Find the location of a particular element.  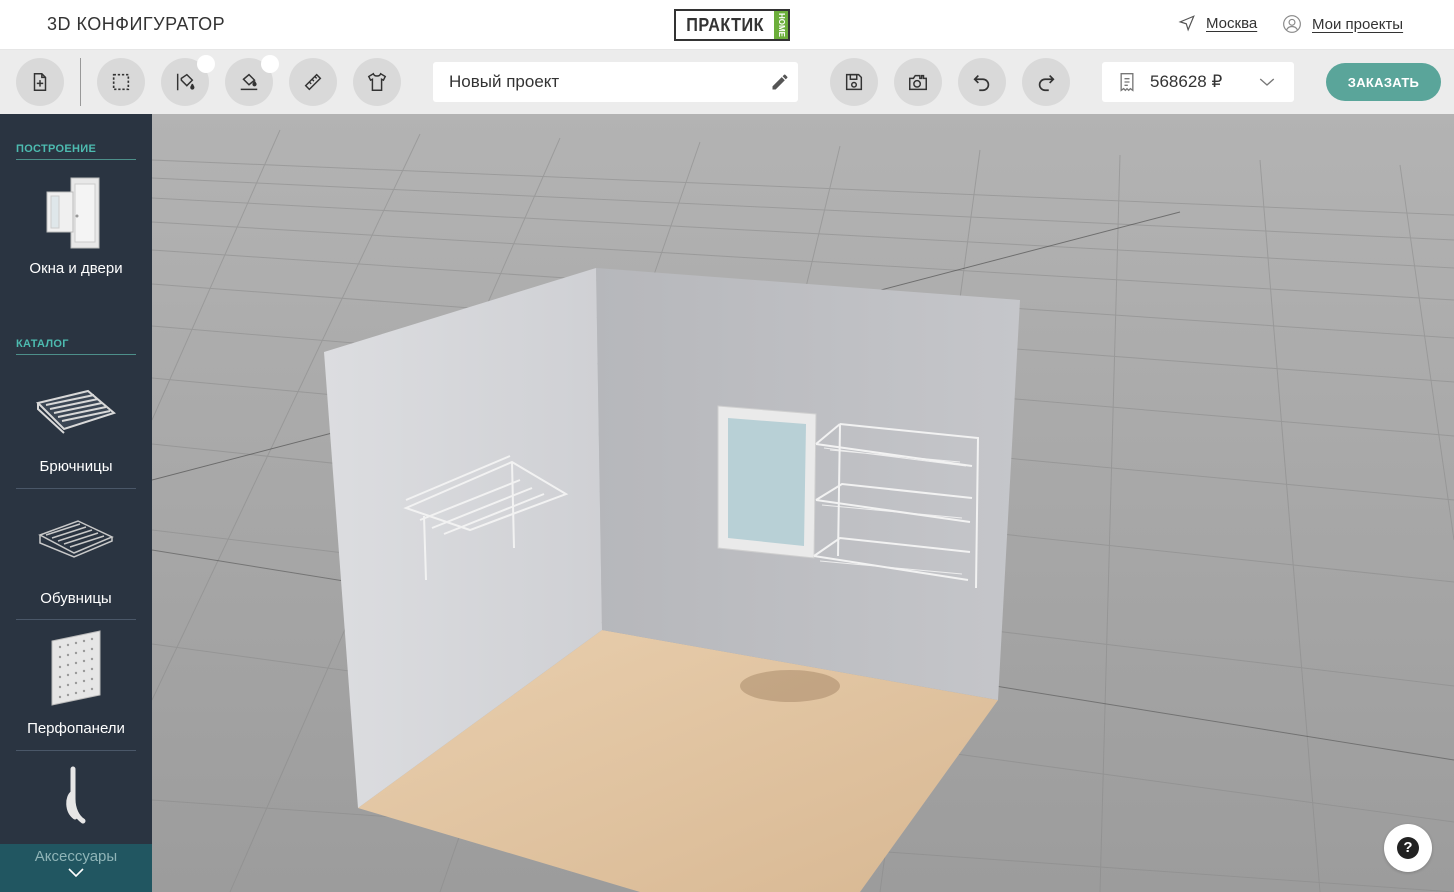

sidebar-item-label: Обувницы is located at coordinates (76, 598).